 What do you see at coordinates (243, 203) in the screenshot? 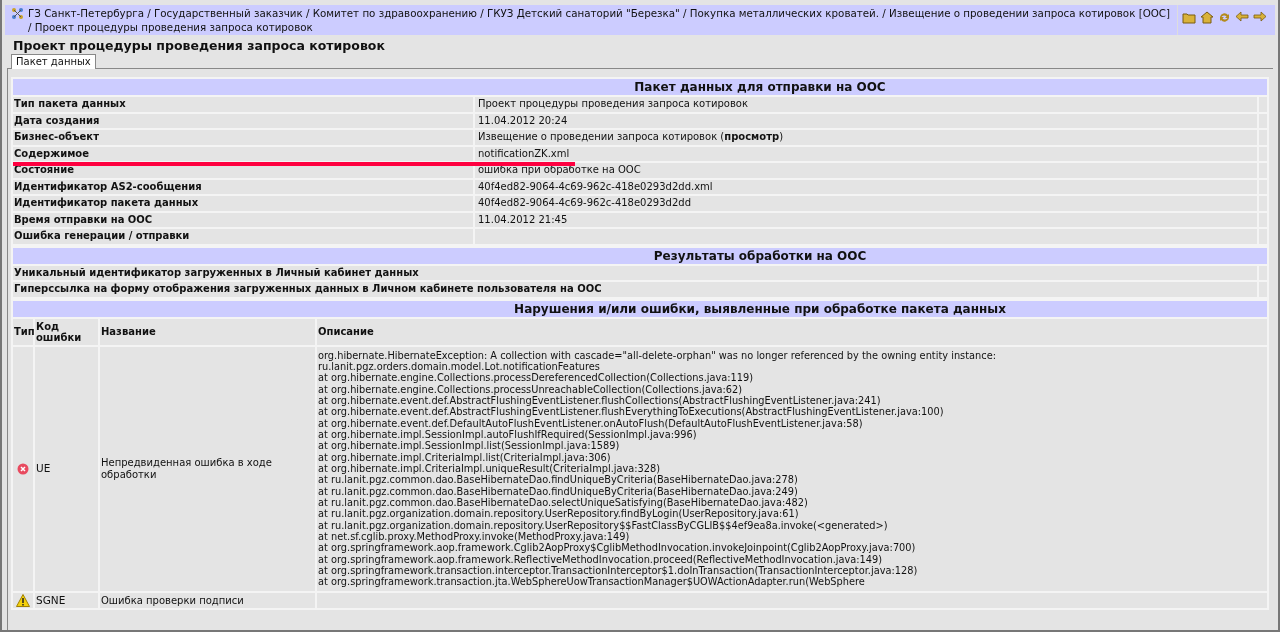
I see `field-label: Идентификатор пакета данных` at bounding box center [243, 203].